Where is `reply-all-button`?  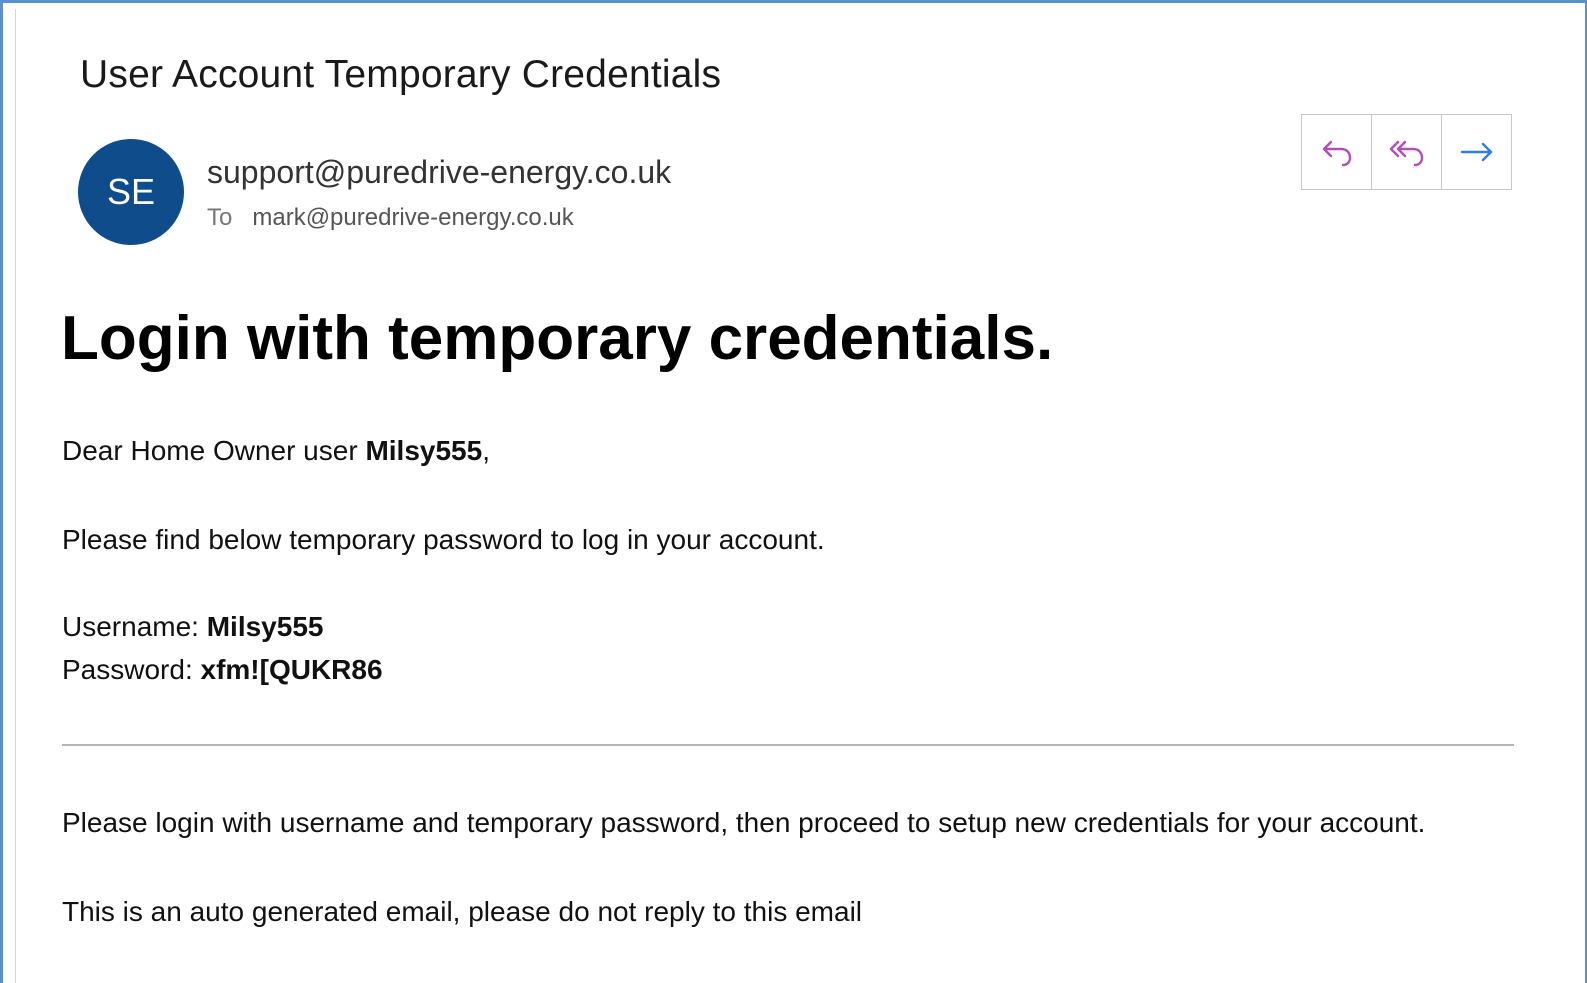 reply-all-button is located at coordinates (1407, 152).